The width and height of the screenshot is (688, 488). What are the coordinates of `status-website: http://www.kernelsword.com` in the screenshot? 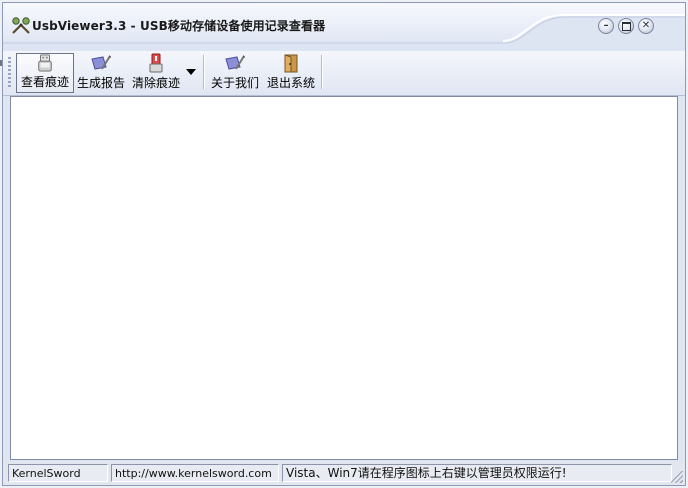 It's located at (195, 473).